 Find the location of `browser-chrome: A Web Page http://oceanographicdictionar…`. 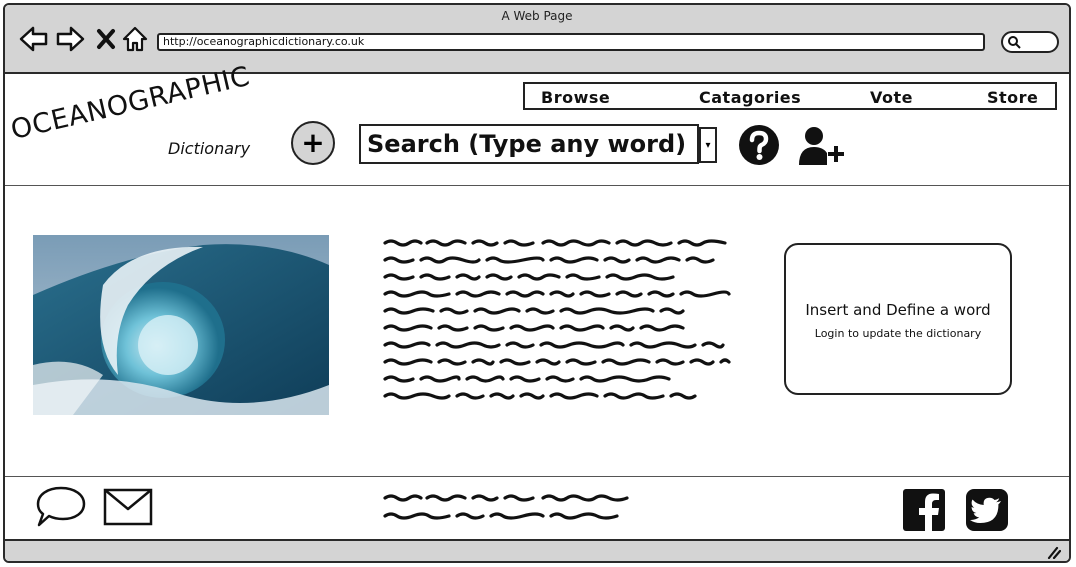

browser-chrome: A Web Page http://oceanographicdictionar… is located at coordinates (537, 39).